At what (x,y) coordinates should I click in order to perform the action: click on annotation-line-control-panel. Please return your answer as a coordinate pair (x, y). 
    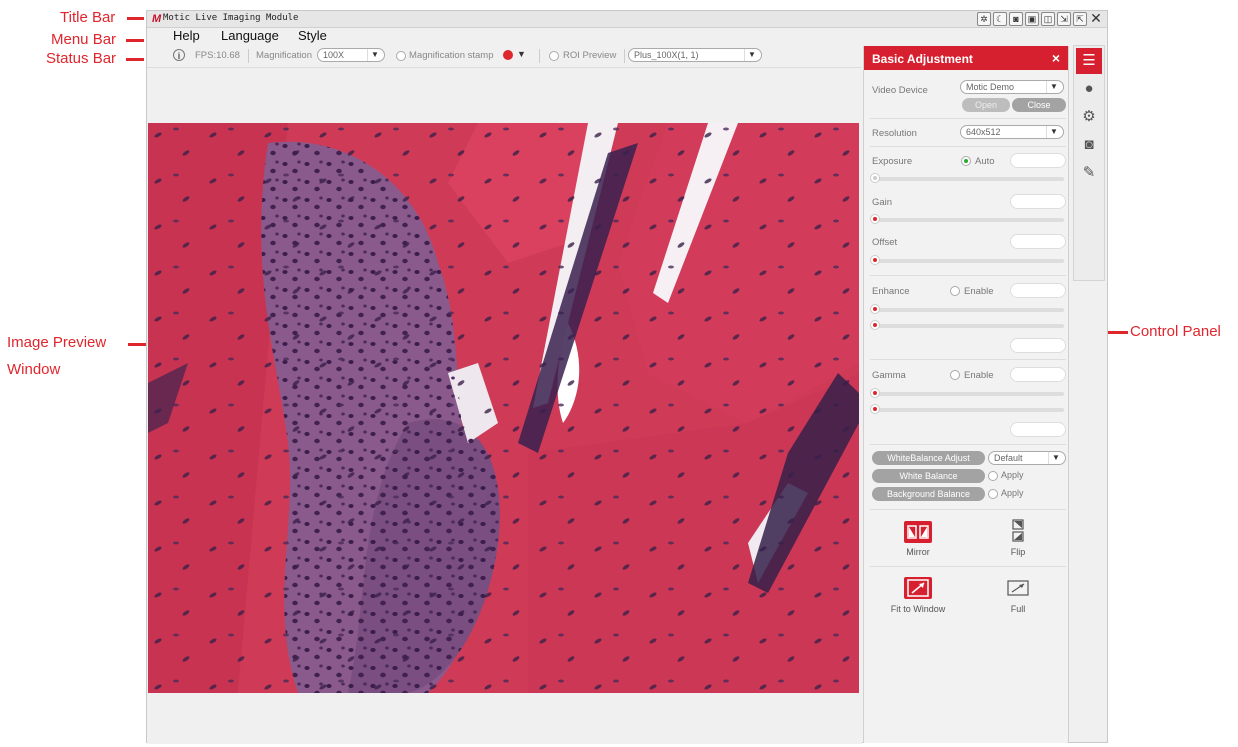
    Looking at the image, I should click on (1118, 332).